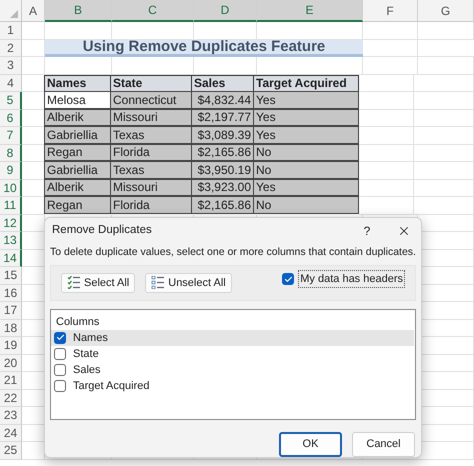 The height and width of the screenshot is (466, 474). I want to click on row-number: 25, so click(11, 451).